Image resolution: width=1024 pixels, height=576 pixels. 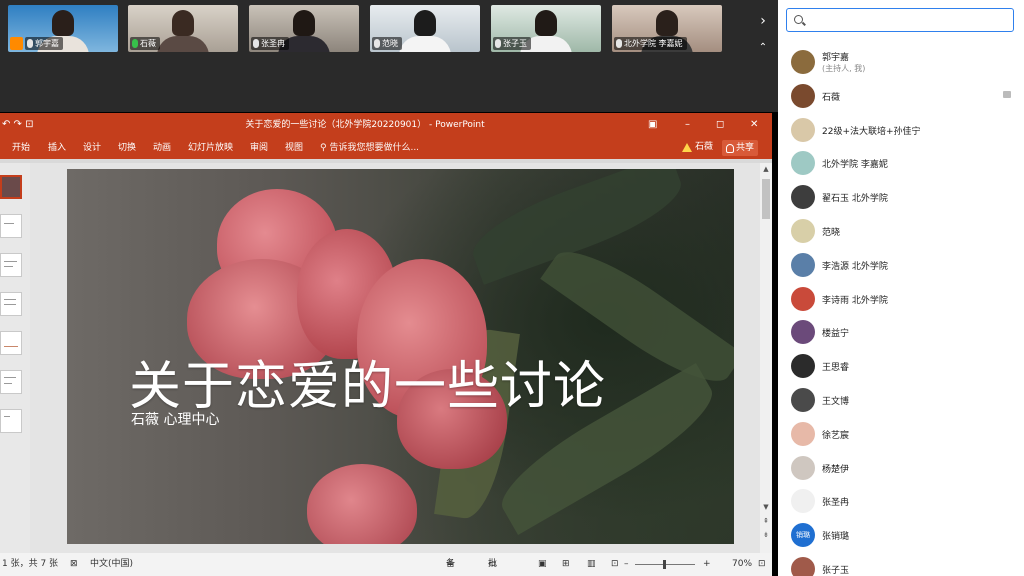 What do you see at coordinates (907, 20) in the screenshot?
I see `search-input` at bounding box center [907, 20].